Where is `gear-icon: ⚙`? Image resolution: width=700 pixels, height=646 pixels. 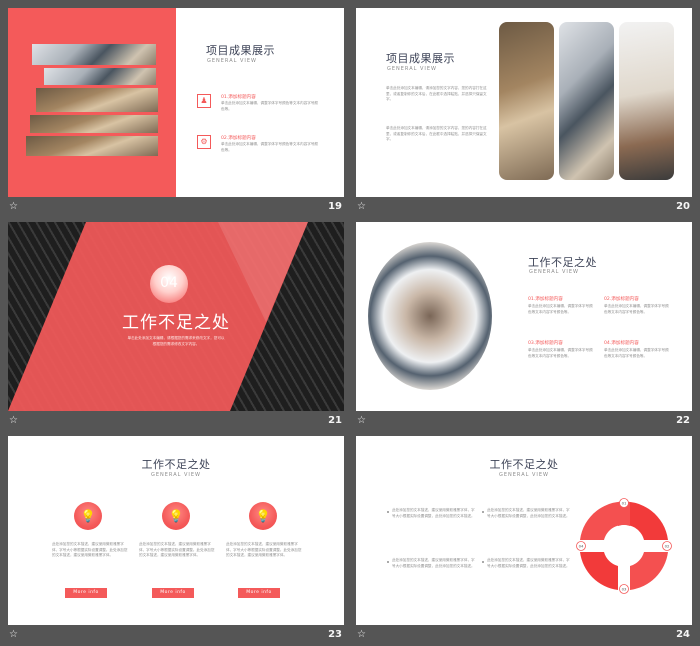
gear-icon: ⚙ is located at coordinates (204, 141).